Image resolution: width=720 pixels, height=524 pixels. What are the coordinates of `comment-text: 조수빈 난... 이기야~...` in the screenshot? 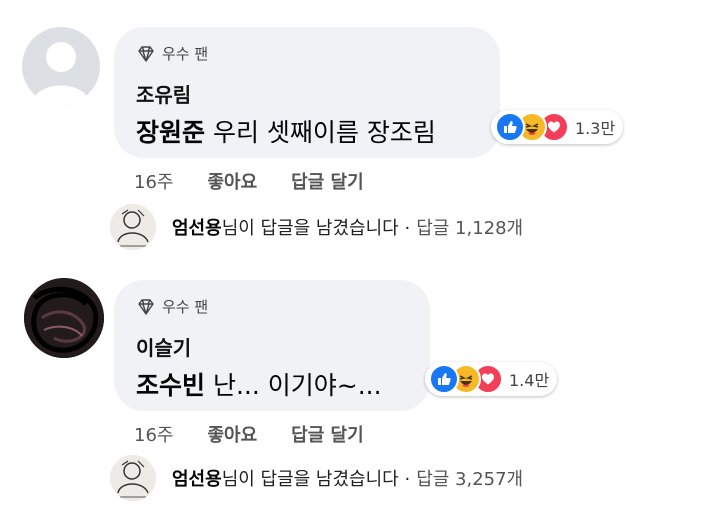 It's located at (259, 384).